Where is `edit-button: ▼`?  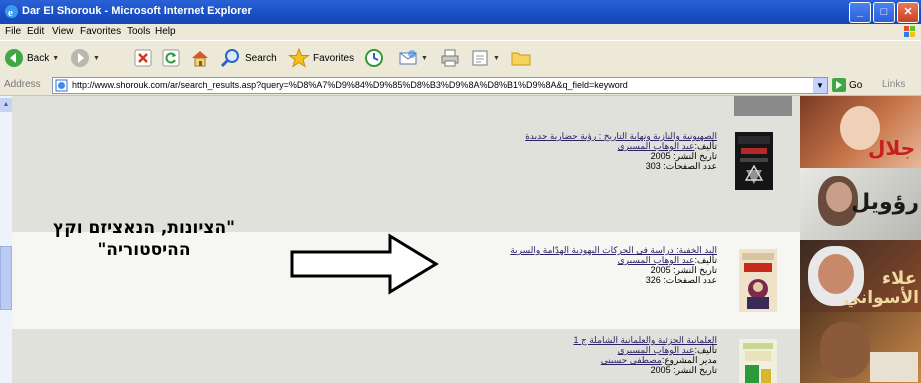 edit-button: ▼ is located at coordinates (485, 58).